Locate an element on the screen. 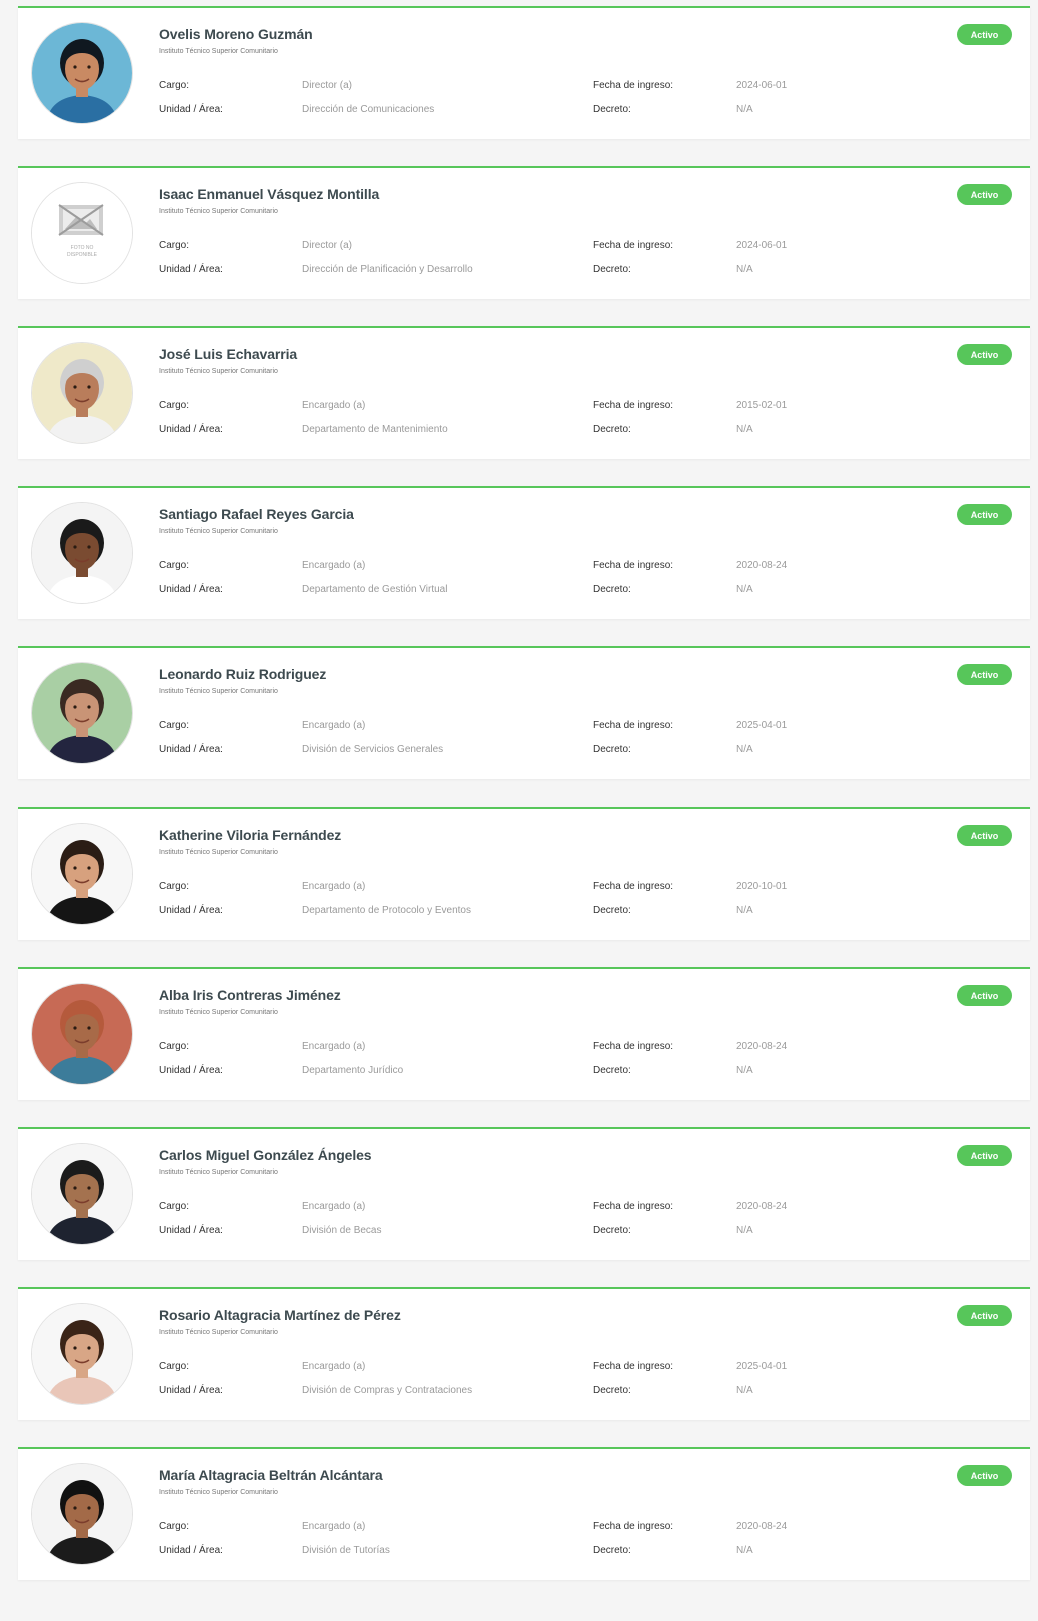 The image size is (1038, 1621). no-photo-text-line1: FOTO NO is located at coordinates (82, 248).